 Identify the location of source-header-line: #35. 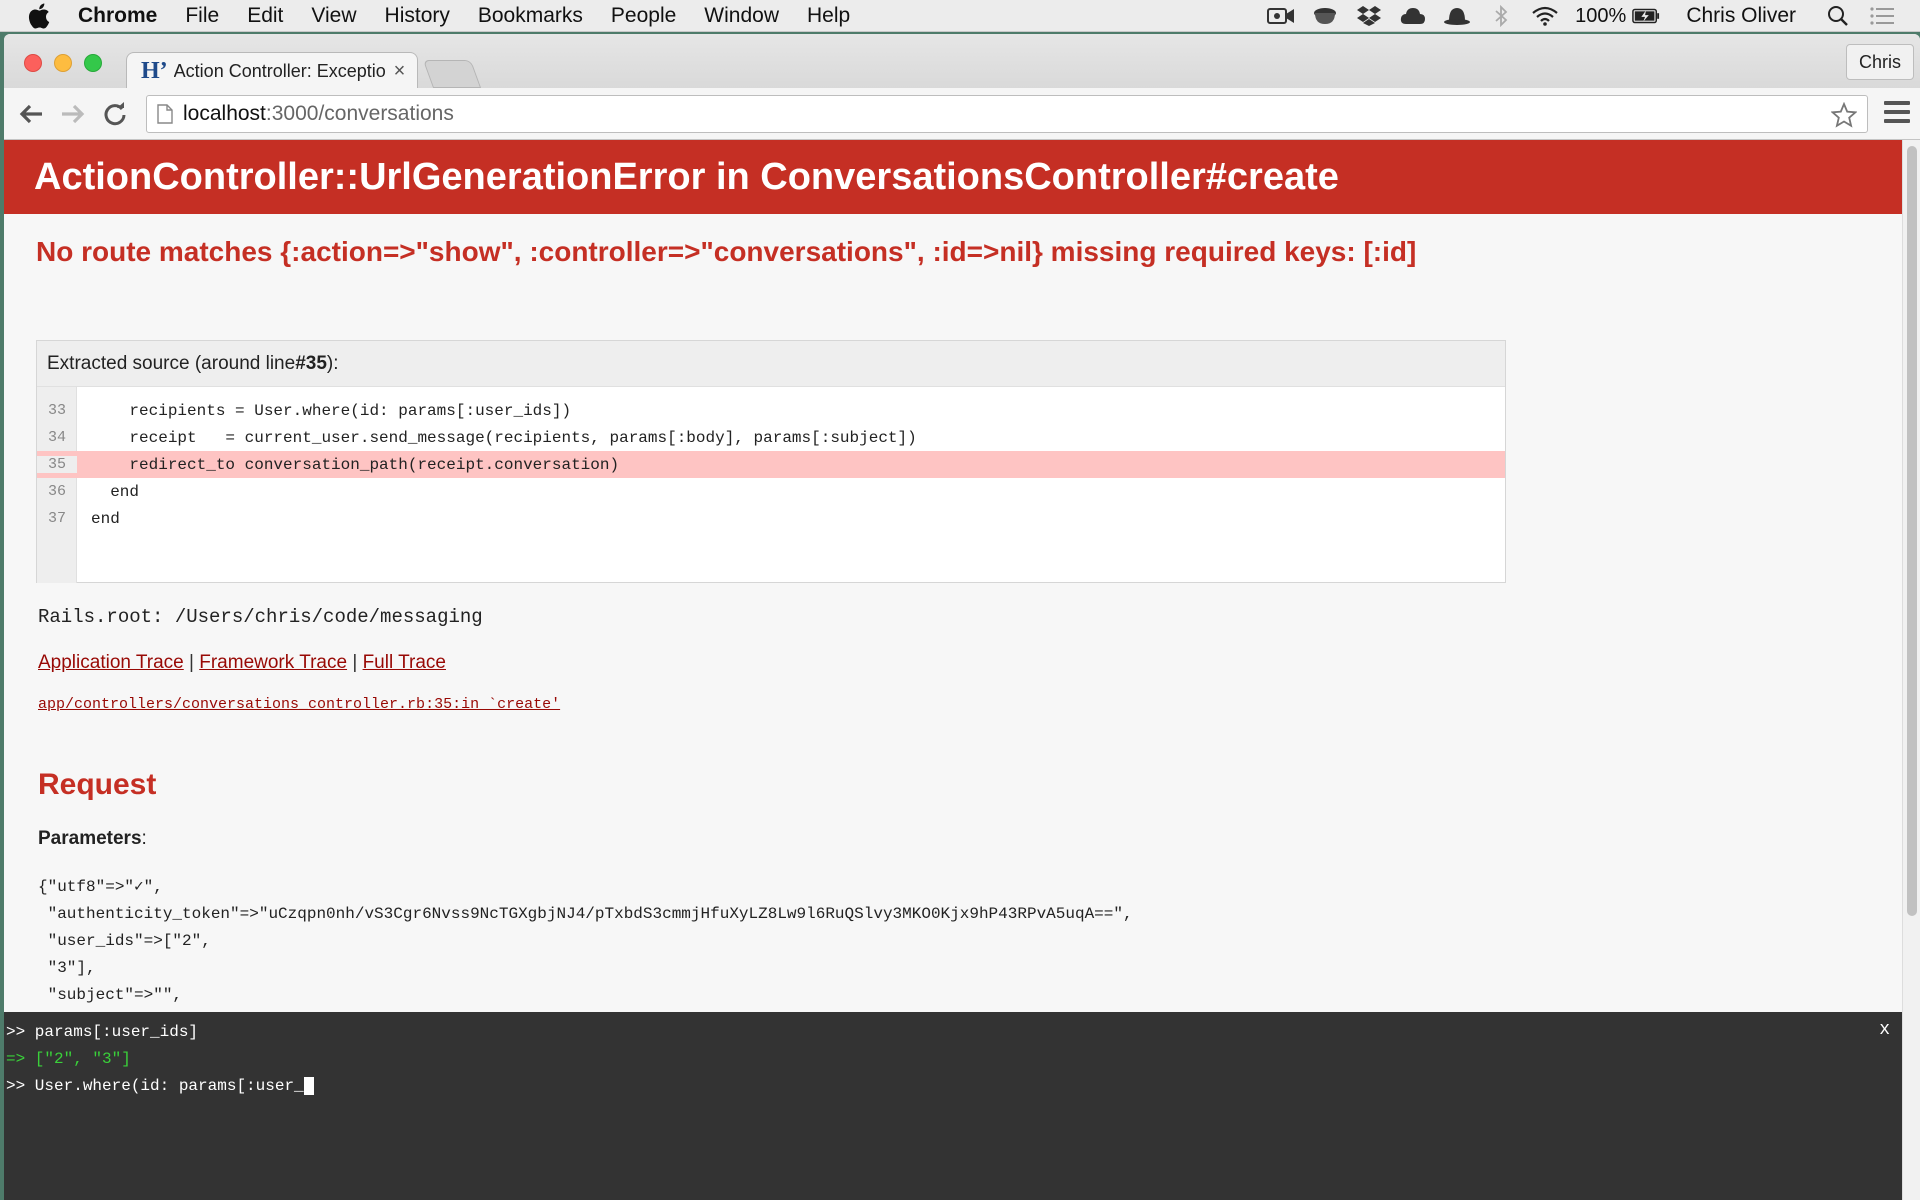
(311, 363).